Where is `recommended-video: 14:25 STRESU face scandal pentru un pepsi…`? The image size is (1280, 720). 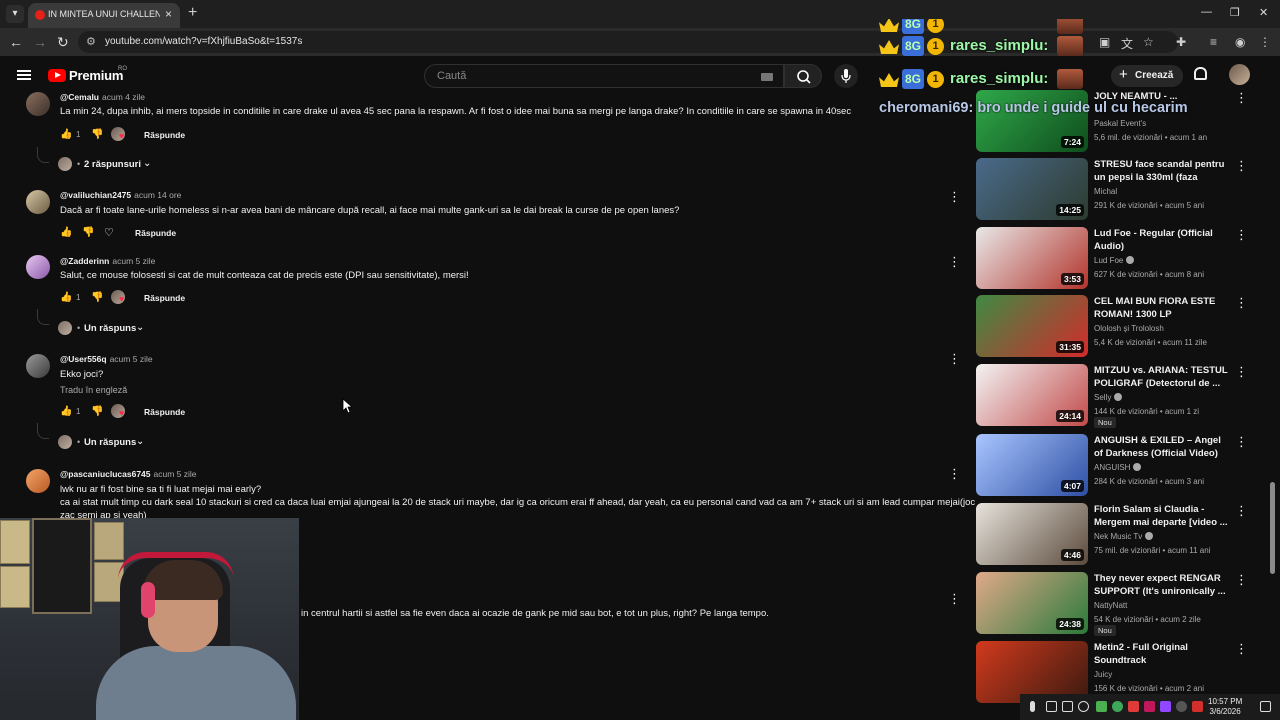
recommended-video: 14:25 STRESU face scandal pentru un pepsi… is located at coordinates (1116, 189).